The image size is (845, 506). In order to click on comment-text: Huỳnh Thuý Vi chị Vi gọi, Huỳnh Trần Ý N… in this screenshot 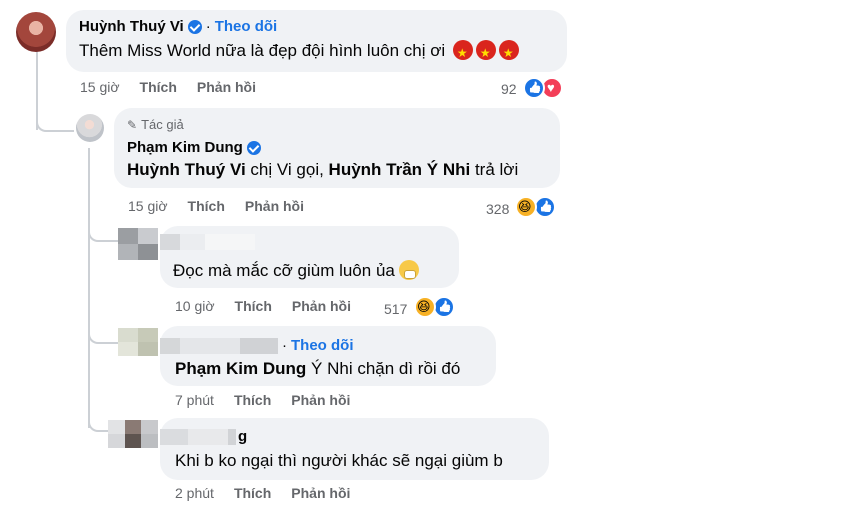, I will do `click(323, 169)`.